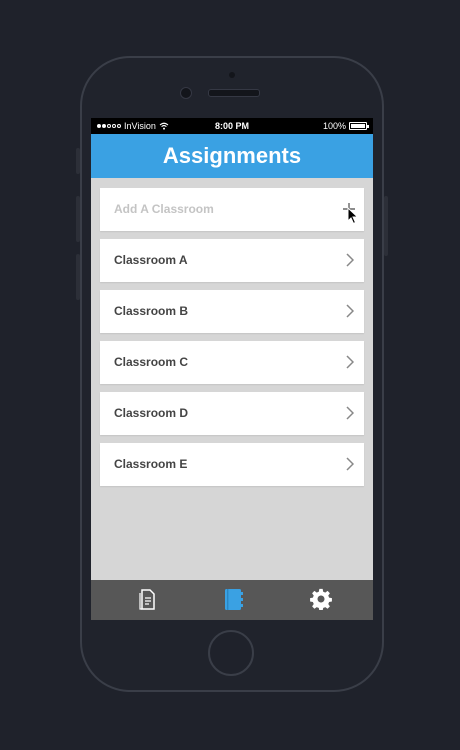 Image resolution: width=460 pixels, height=750 pixels. I want to click on status-bar: InVision 8:00 PM 100%, so click(232, 126).